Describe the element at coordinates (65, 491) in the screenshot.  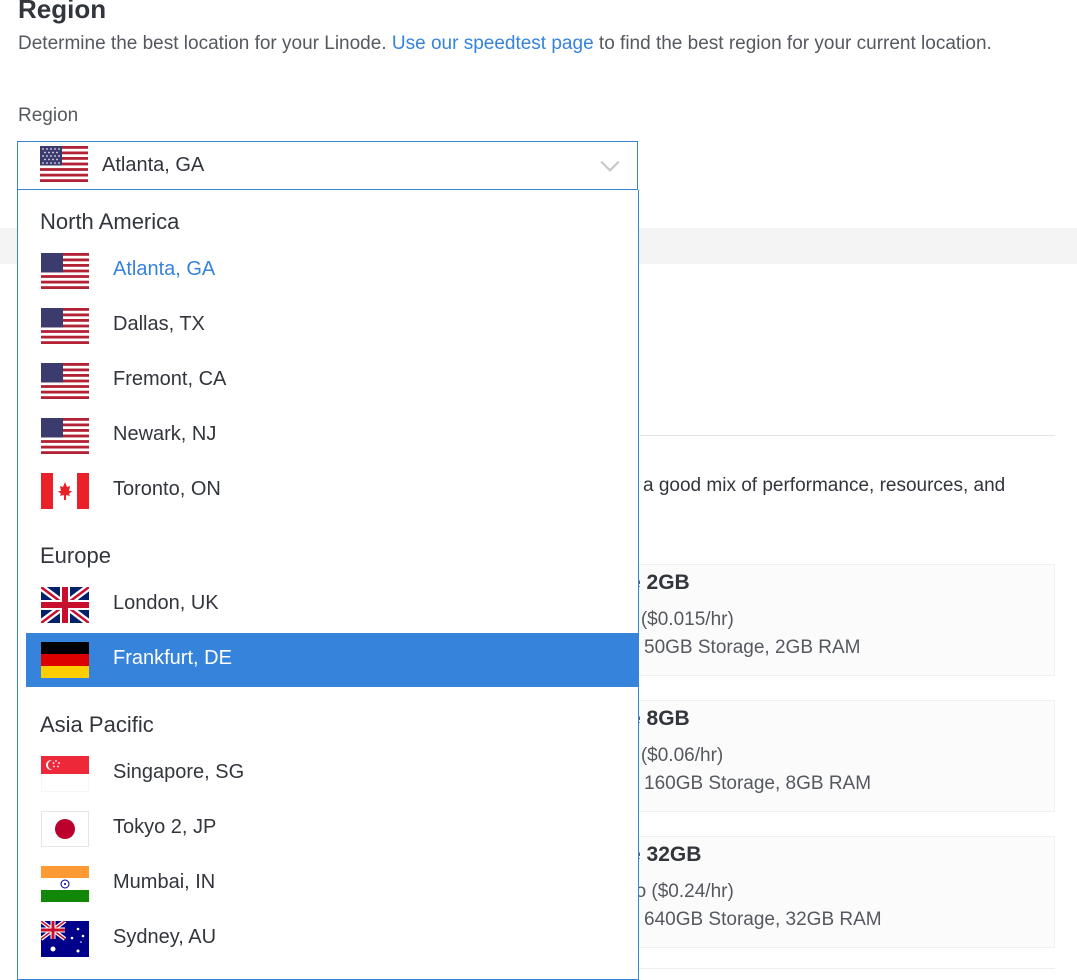
I see `ca-flag-icon` at that location.